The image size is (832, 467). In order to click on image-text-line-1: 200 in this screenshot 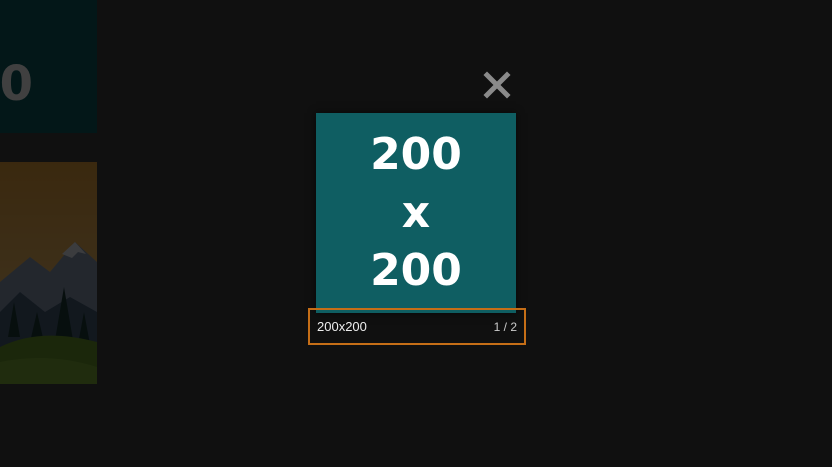, I will do `click(416, 154)`.